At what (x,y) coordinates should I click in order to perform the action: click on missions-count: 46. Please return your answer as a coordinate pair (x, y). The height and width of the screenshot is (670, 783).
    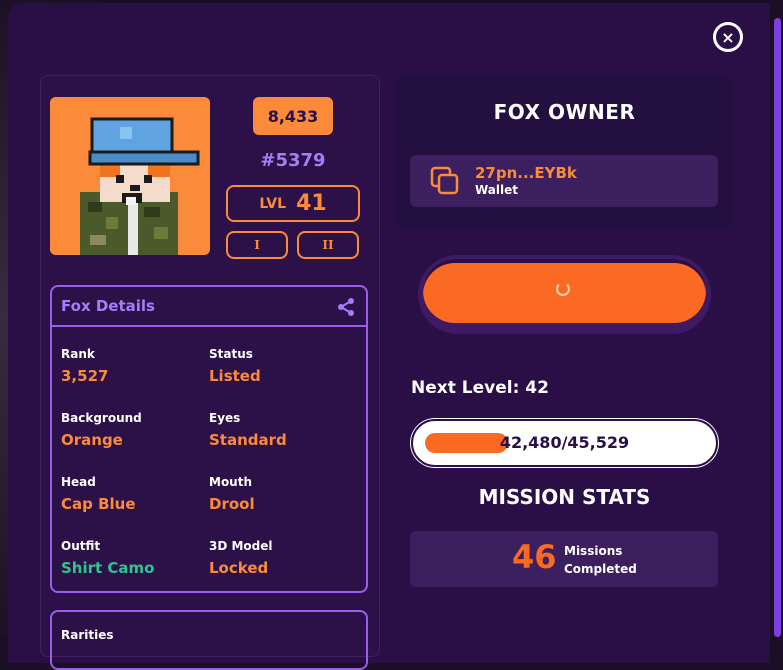
    Looking at the image, I should click on (534, 557).